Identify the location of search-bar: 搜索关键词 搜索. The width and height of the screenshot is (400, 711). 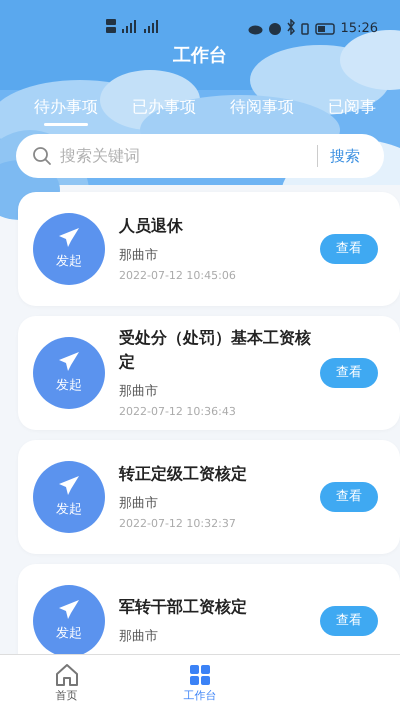
(200, 156).